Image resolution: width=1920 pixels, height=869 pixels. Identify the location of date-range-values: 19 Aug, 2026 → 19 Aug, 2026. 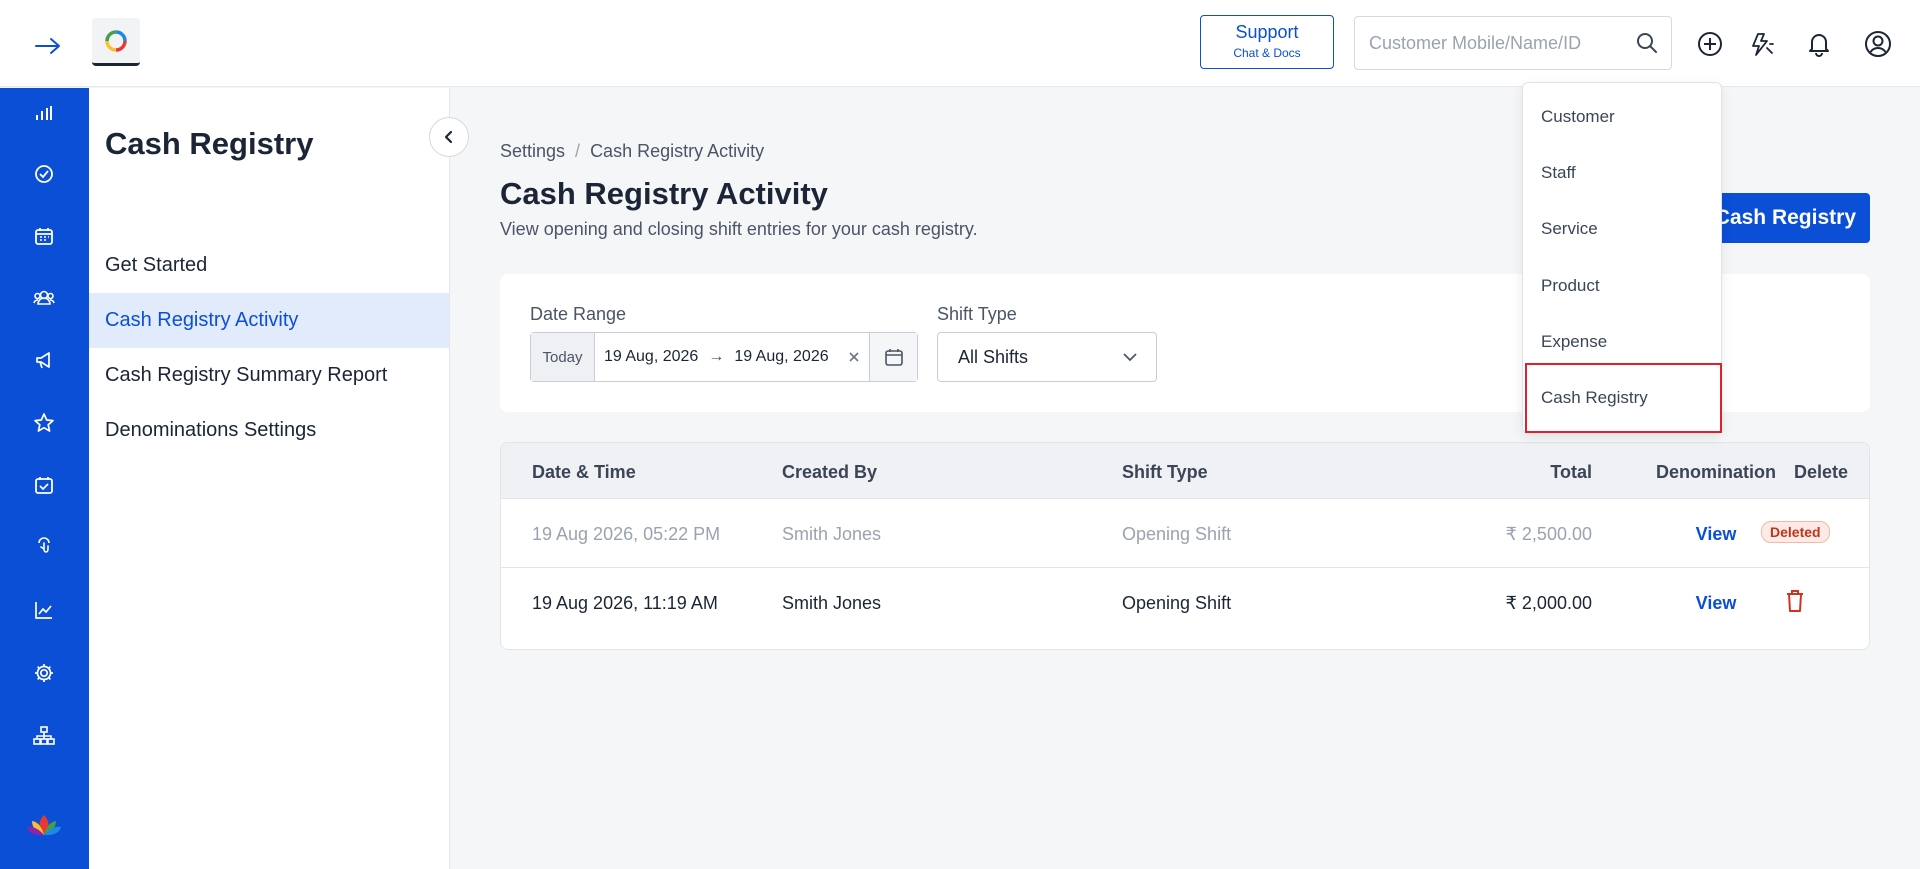
(717, 357).